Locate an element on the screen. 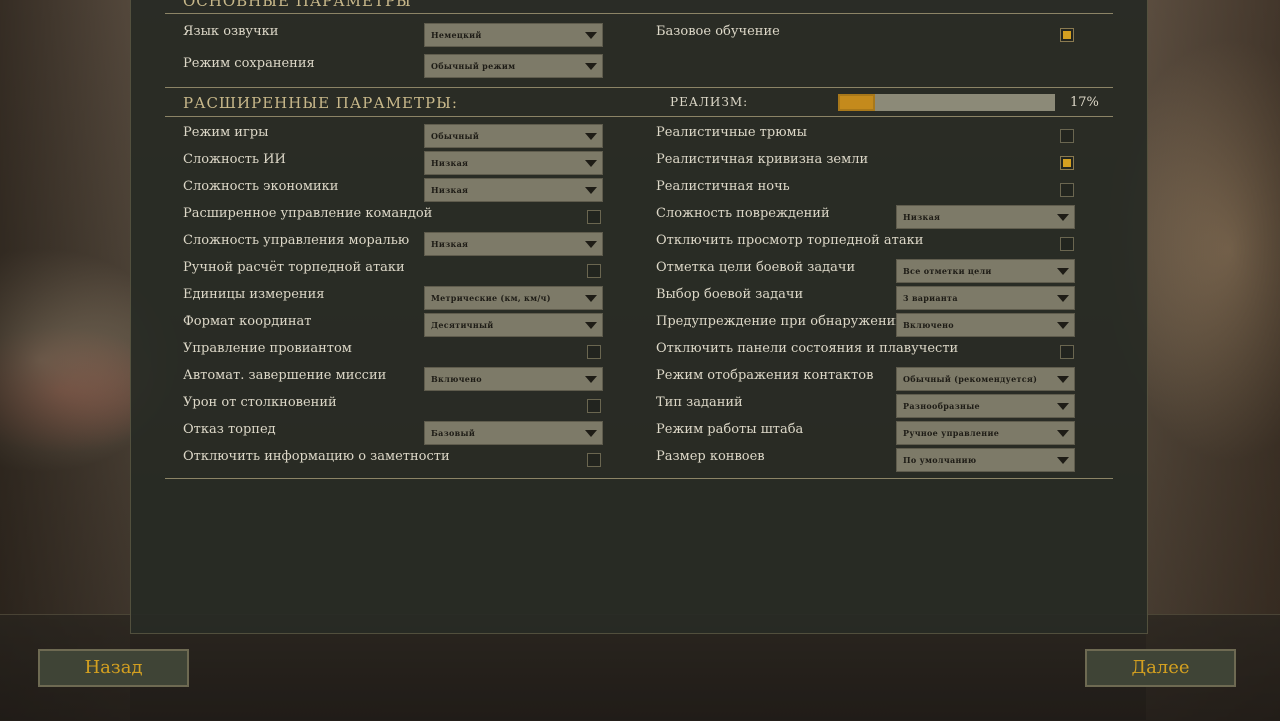  setting-label: Автомат. завершение миссии is located at coordinates (285, 375).